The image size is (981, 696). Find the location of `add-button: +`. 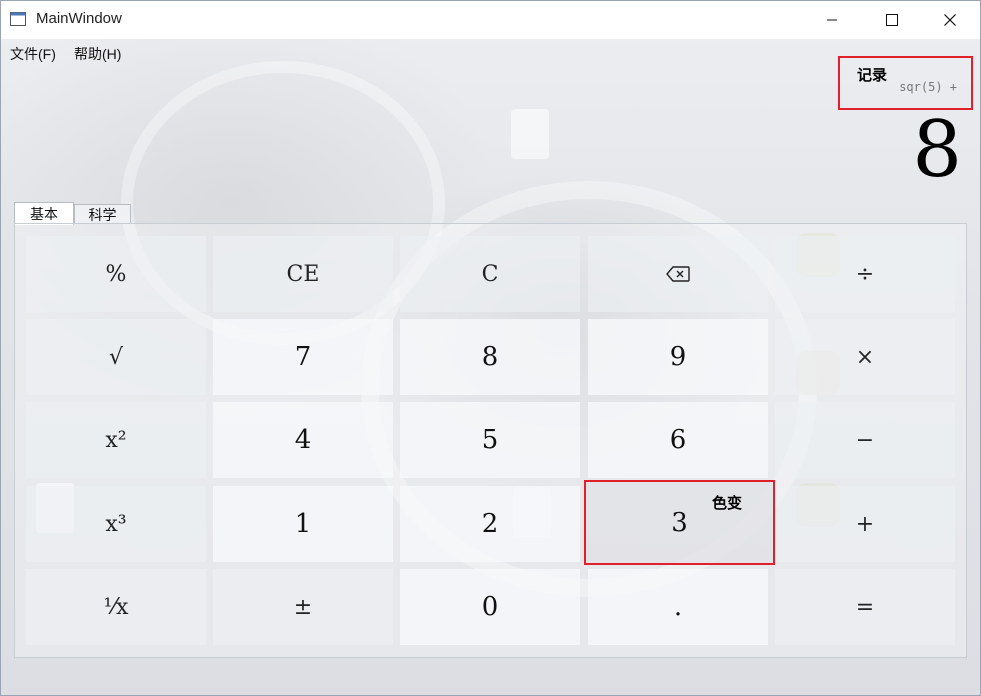

add-button: + is located at coordinates (865, 524).